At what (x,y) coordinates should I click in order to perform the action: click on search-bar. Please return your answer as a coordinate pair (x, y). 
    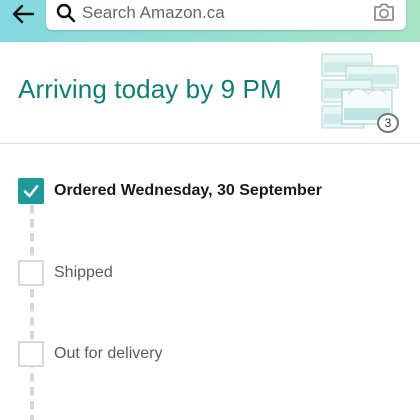
    Looking at the image, I should click on (226, 15).